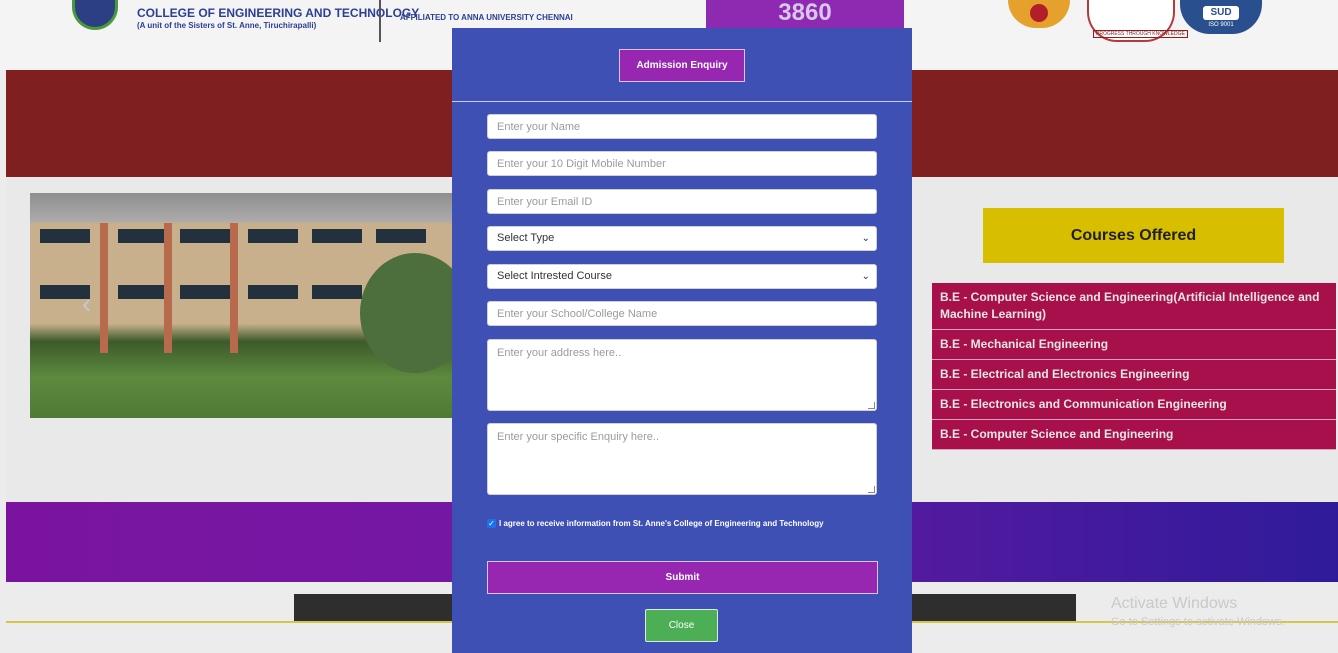 The height and width of the screenshot is (653, 1338). Describe the element at coordinates (681, 625) in the screenshot. I see `close-button: Close` at that location.